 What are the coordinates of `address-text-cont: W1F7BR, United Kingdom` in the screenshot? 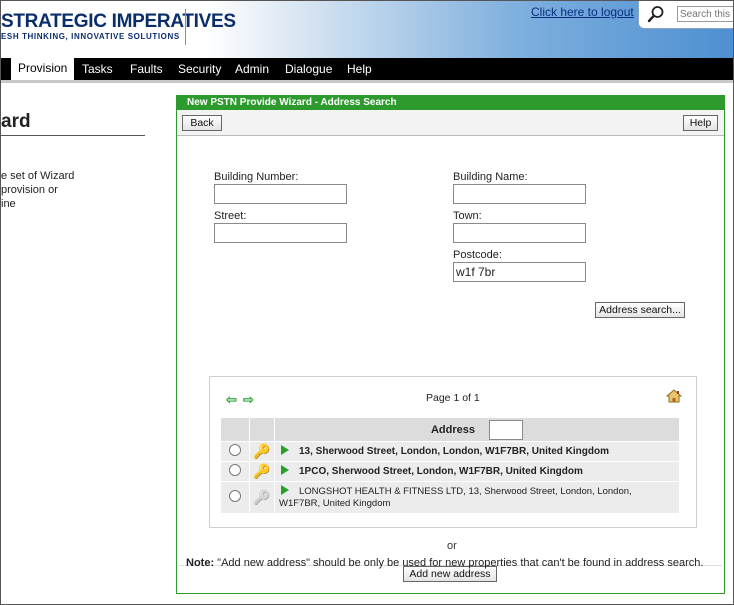 It's located at (335, 503).